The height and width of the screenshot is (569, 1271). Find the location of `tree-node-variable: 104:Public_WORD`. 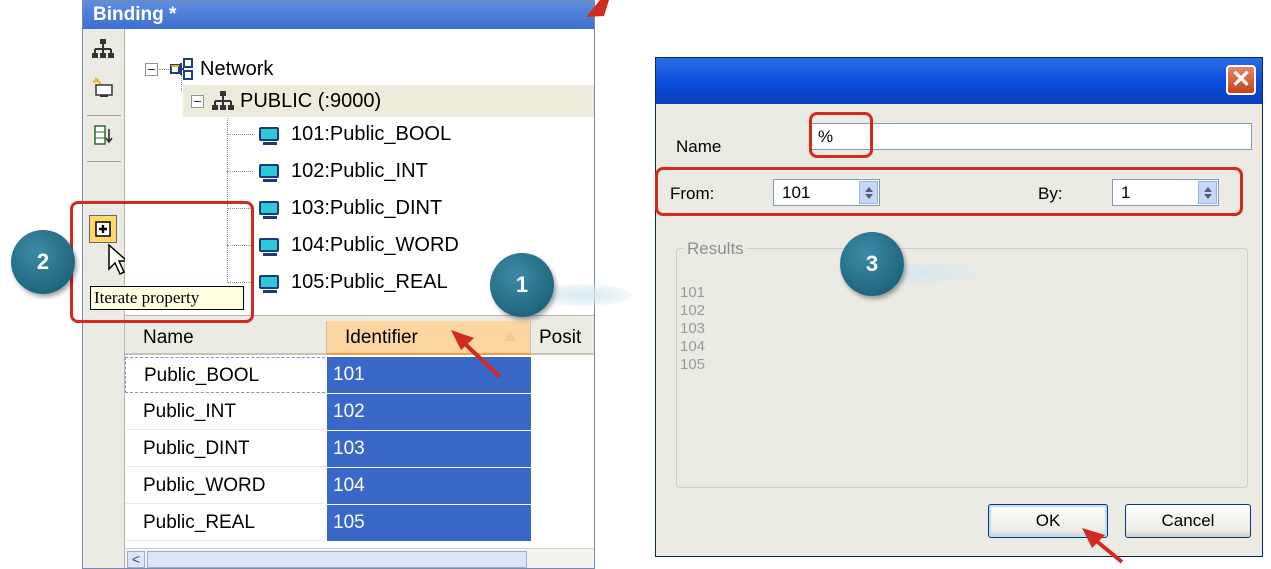

tree-node-variable: 104:Public_WORD is located at coordinates (343, 245).